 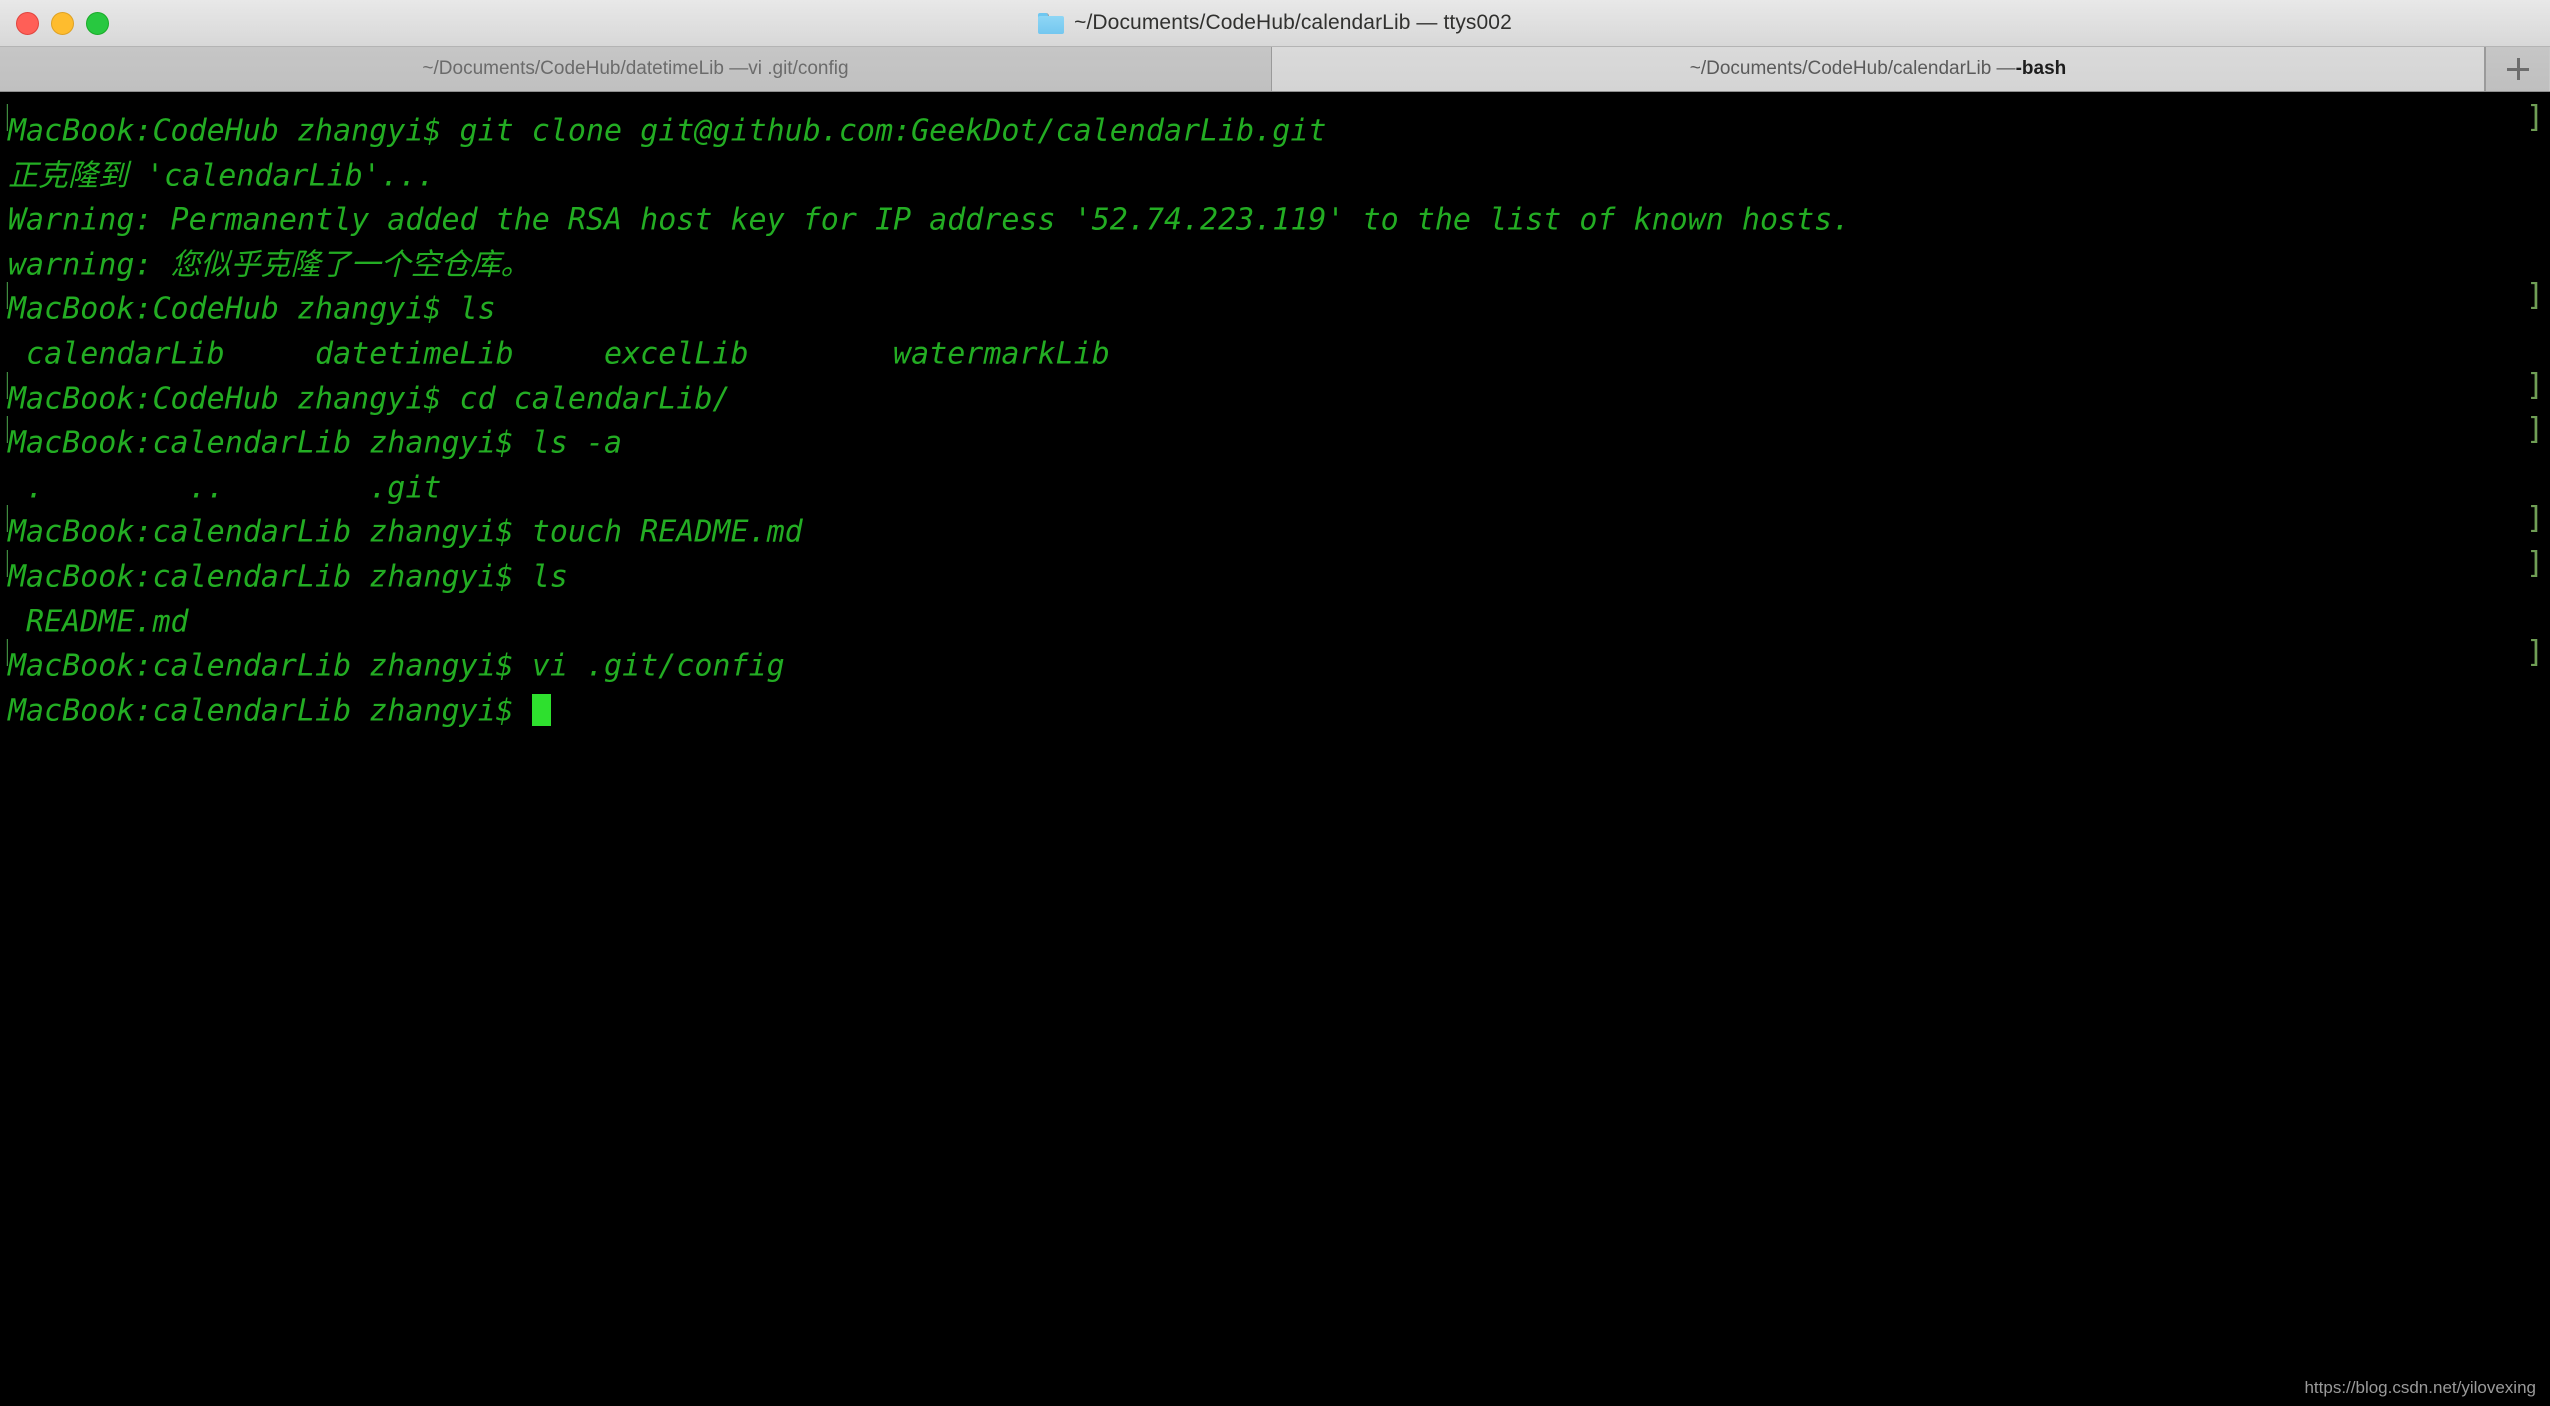 I want to click on tab-calendarlib: ~/Documents/CodeHub/calendarLib — -bash, so click(x=1878, y=69).